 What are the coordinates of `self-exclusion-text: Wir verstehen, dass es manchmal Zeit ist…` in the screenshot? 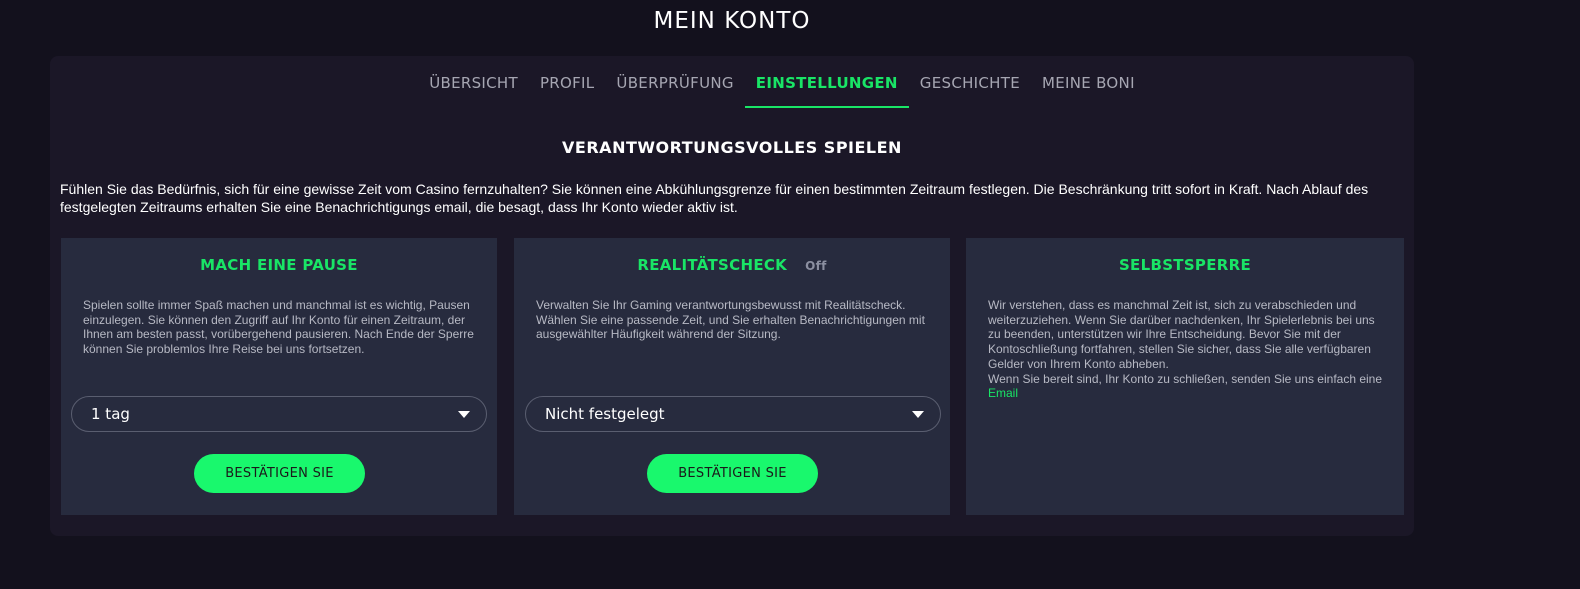 It's located at (1185, 349).